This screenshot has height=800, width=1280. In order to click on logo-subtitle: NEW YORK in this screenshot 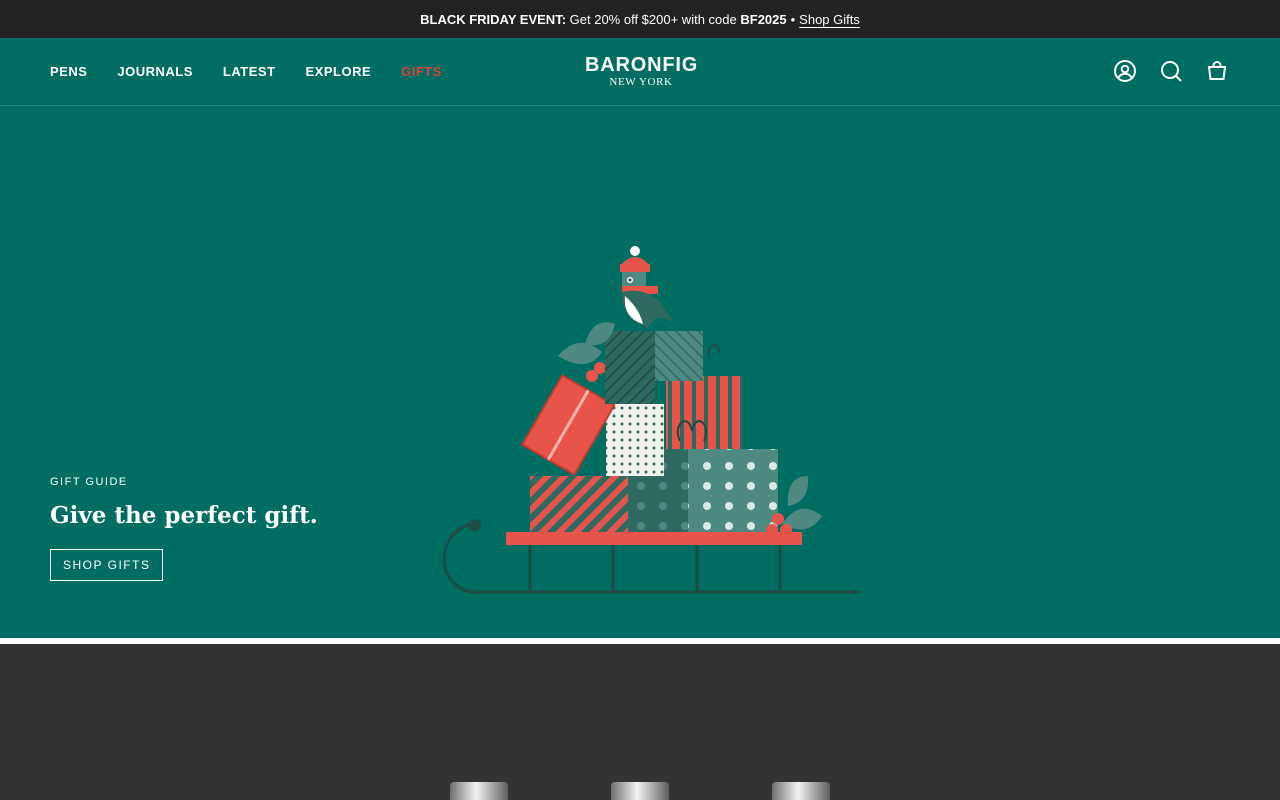, I will do `click(641, 82)`.